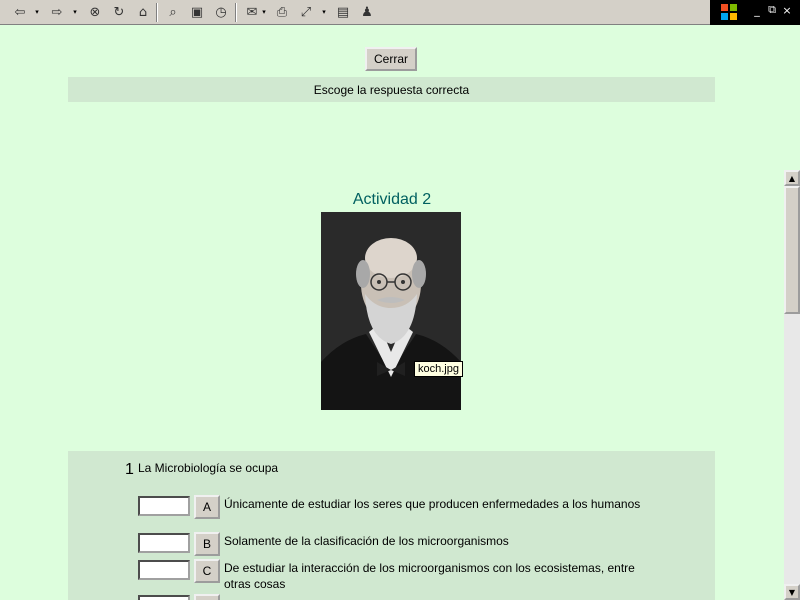 The image size is (800, 600). I want to click on restore-icon: ⧉, so click(772, 10).